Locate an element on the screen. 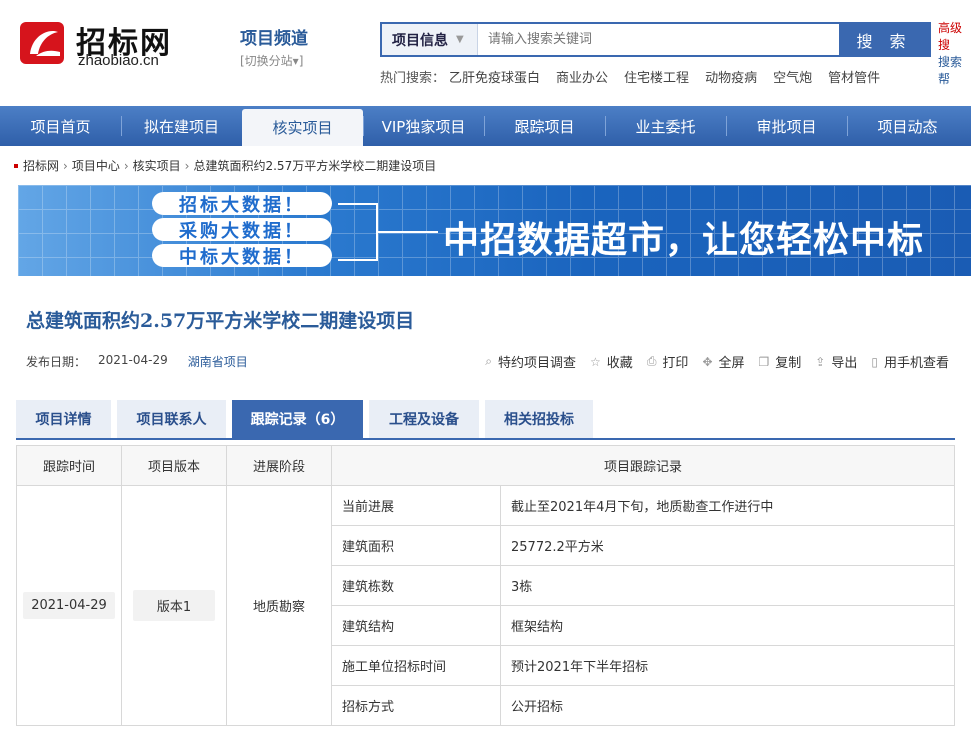  site-logo: 招标网 zhaobiao.cn is located at coordinates (108, 44).